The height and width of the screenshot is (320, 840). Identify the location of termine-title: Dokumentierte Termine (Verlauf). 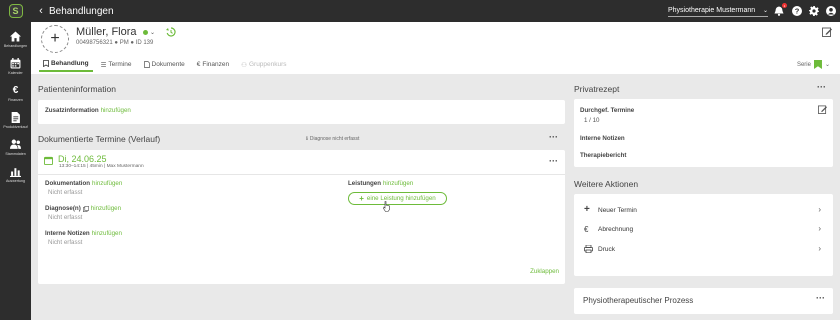
(99, 139).